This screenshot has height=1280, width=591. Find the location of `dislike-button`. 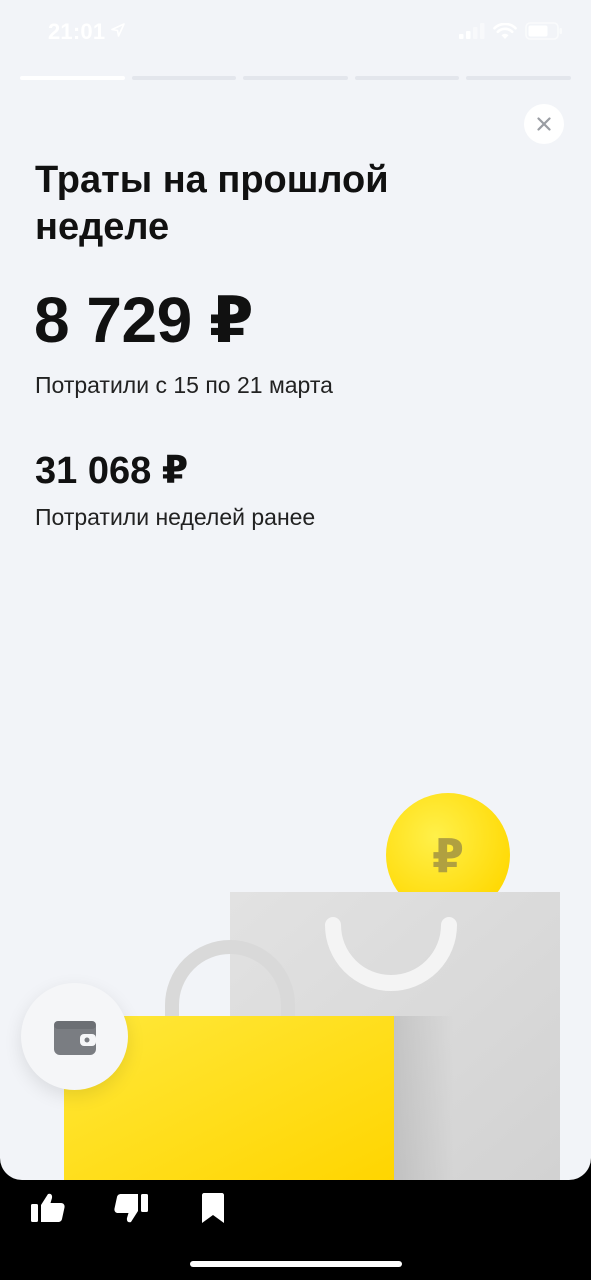

dislike-button is located at coordinates (131, 1208).